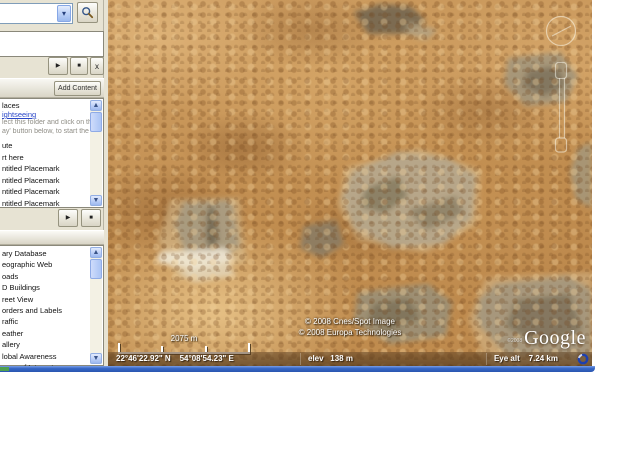  I want to click on sightseeing-description-line2: ay' button below, to start the, so click(45, 131).